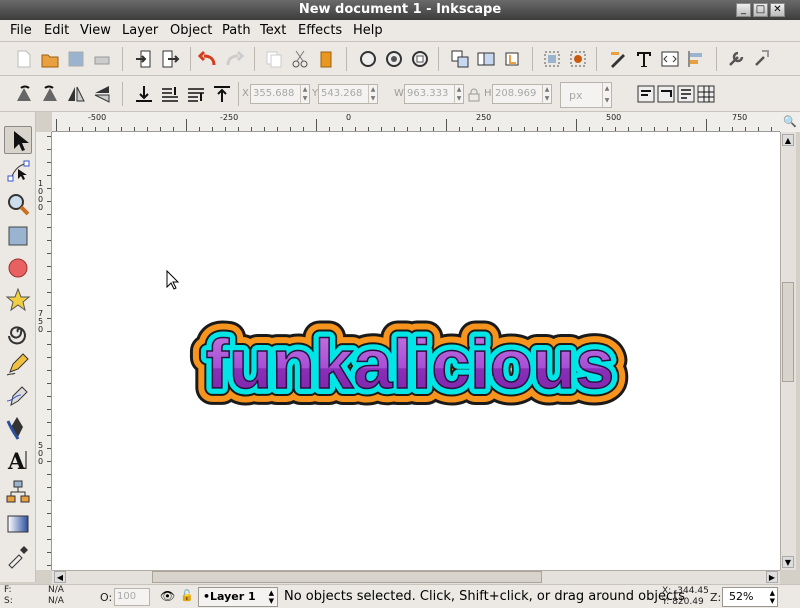 The height and width of the screenshot is (608, 800). I want to click on menu-effects: Effects, so click(320, 30).